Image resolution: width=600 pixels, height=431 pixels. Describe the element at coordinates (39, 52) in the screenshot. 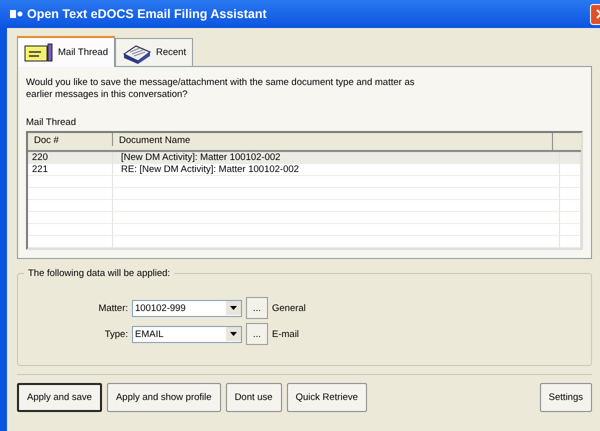

I see `envelope-icon` at that location.